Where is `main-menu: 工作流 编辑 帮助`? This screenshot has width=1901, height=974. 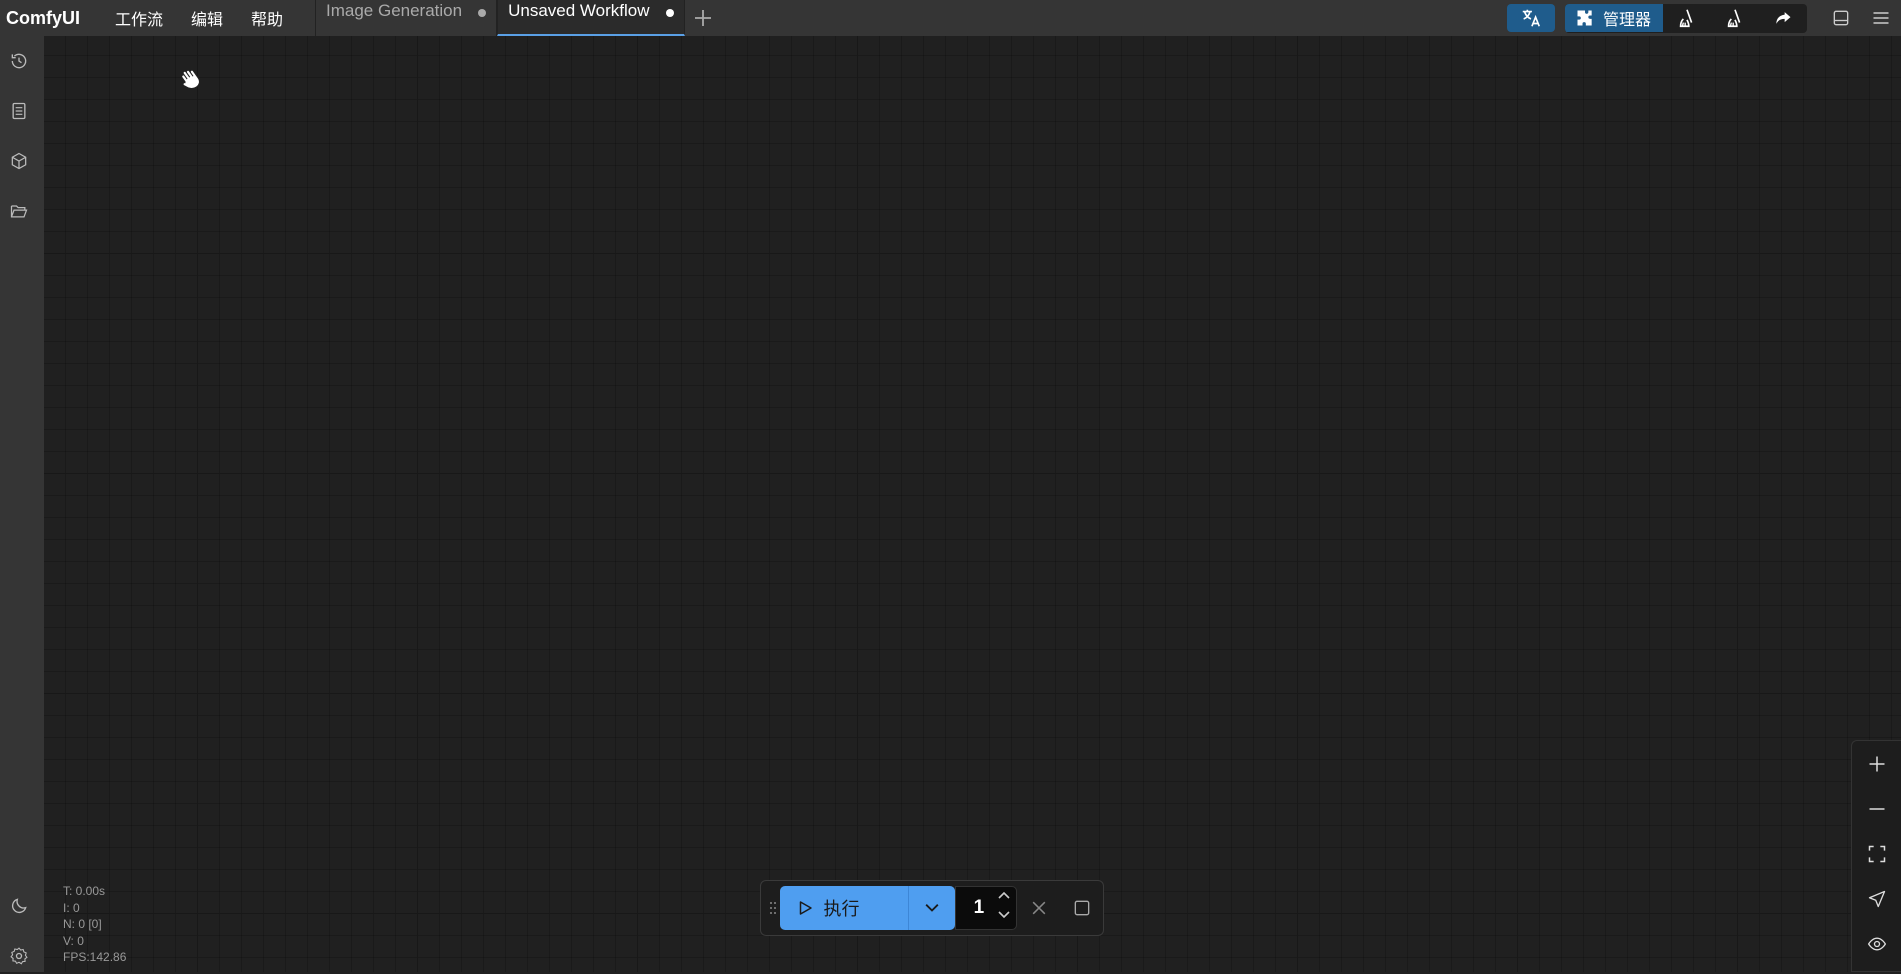
main-menu: 工作流 编辑 帮助 is located at coordinates (199, 18).